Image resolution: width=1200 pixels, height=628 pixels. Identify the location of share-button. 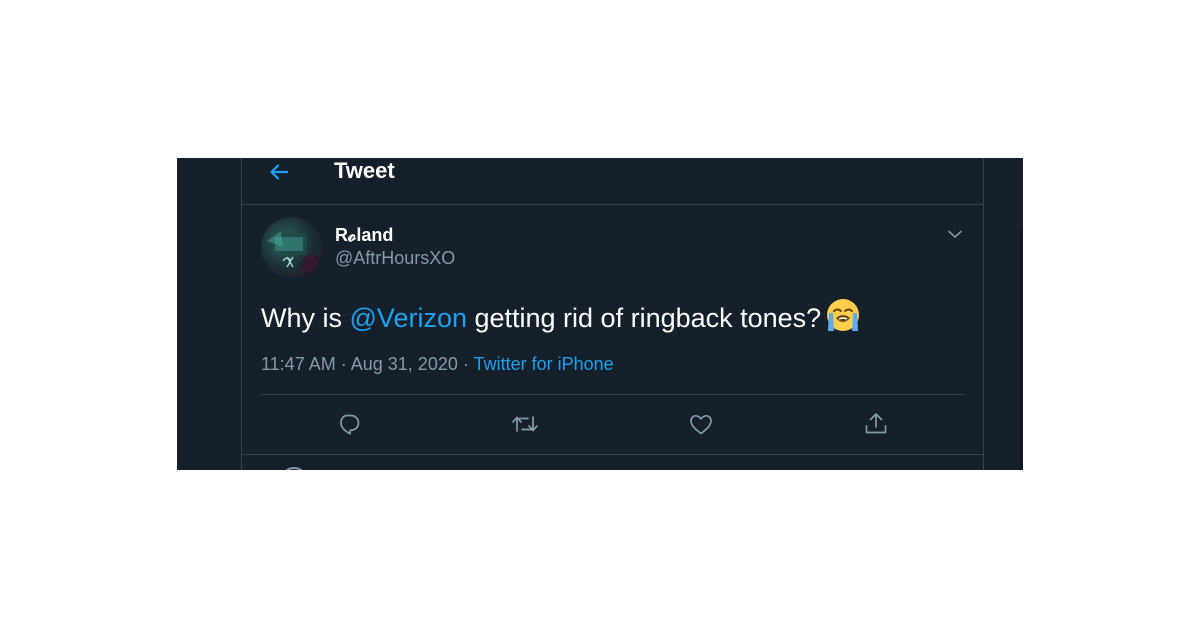
(876, 424).